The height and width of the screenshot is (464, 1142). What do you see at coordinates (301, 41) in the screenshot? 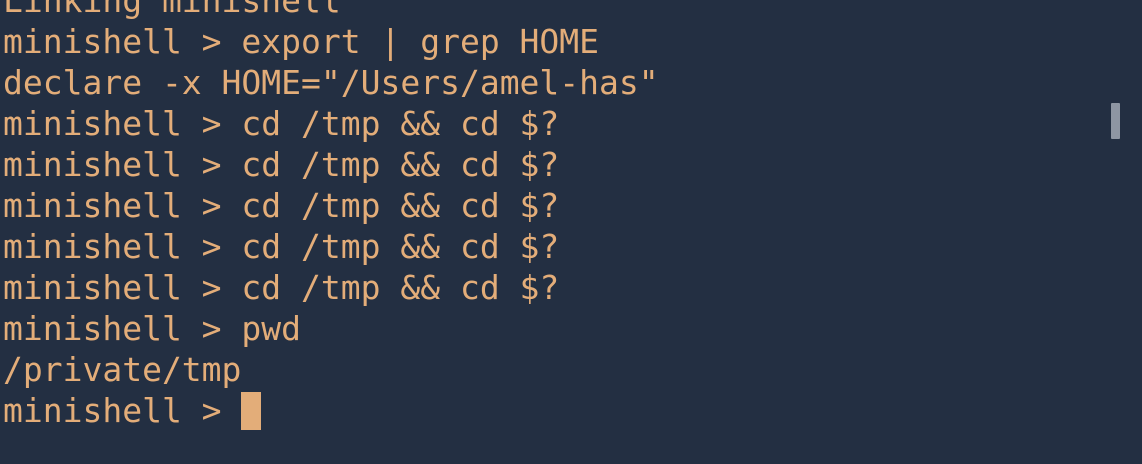
I see `terminal-line: minishell > export | grep HOME` at bounding box center [301, 41].